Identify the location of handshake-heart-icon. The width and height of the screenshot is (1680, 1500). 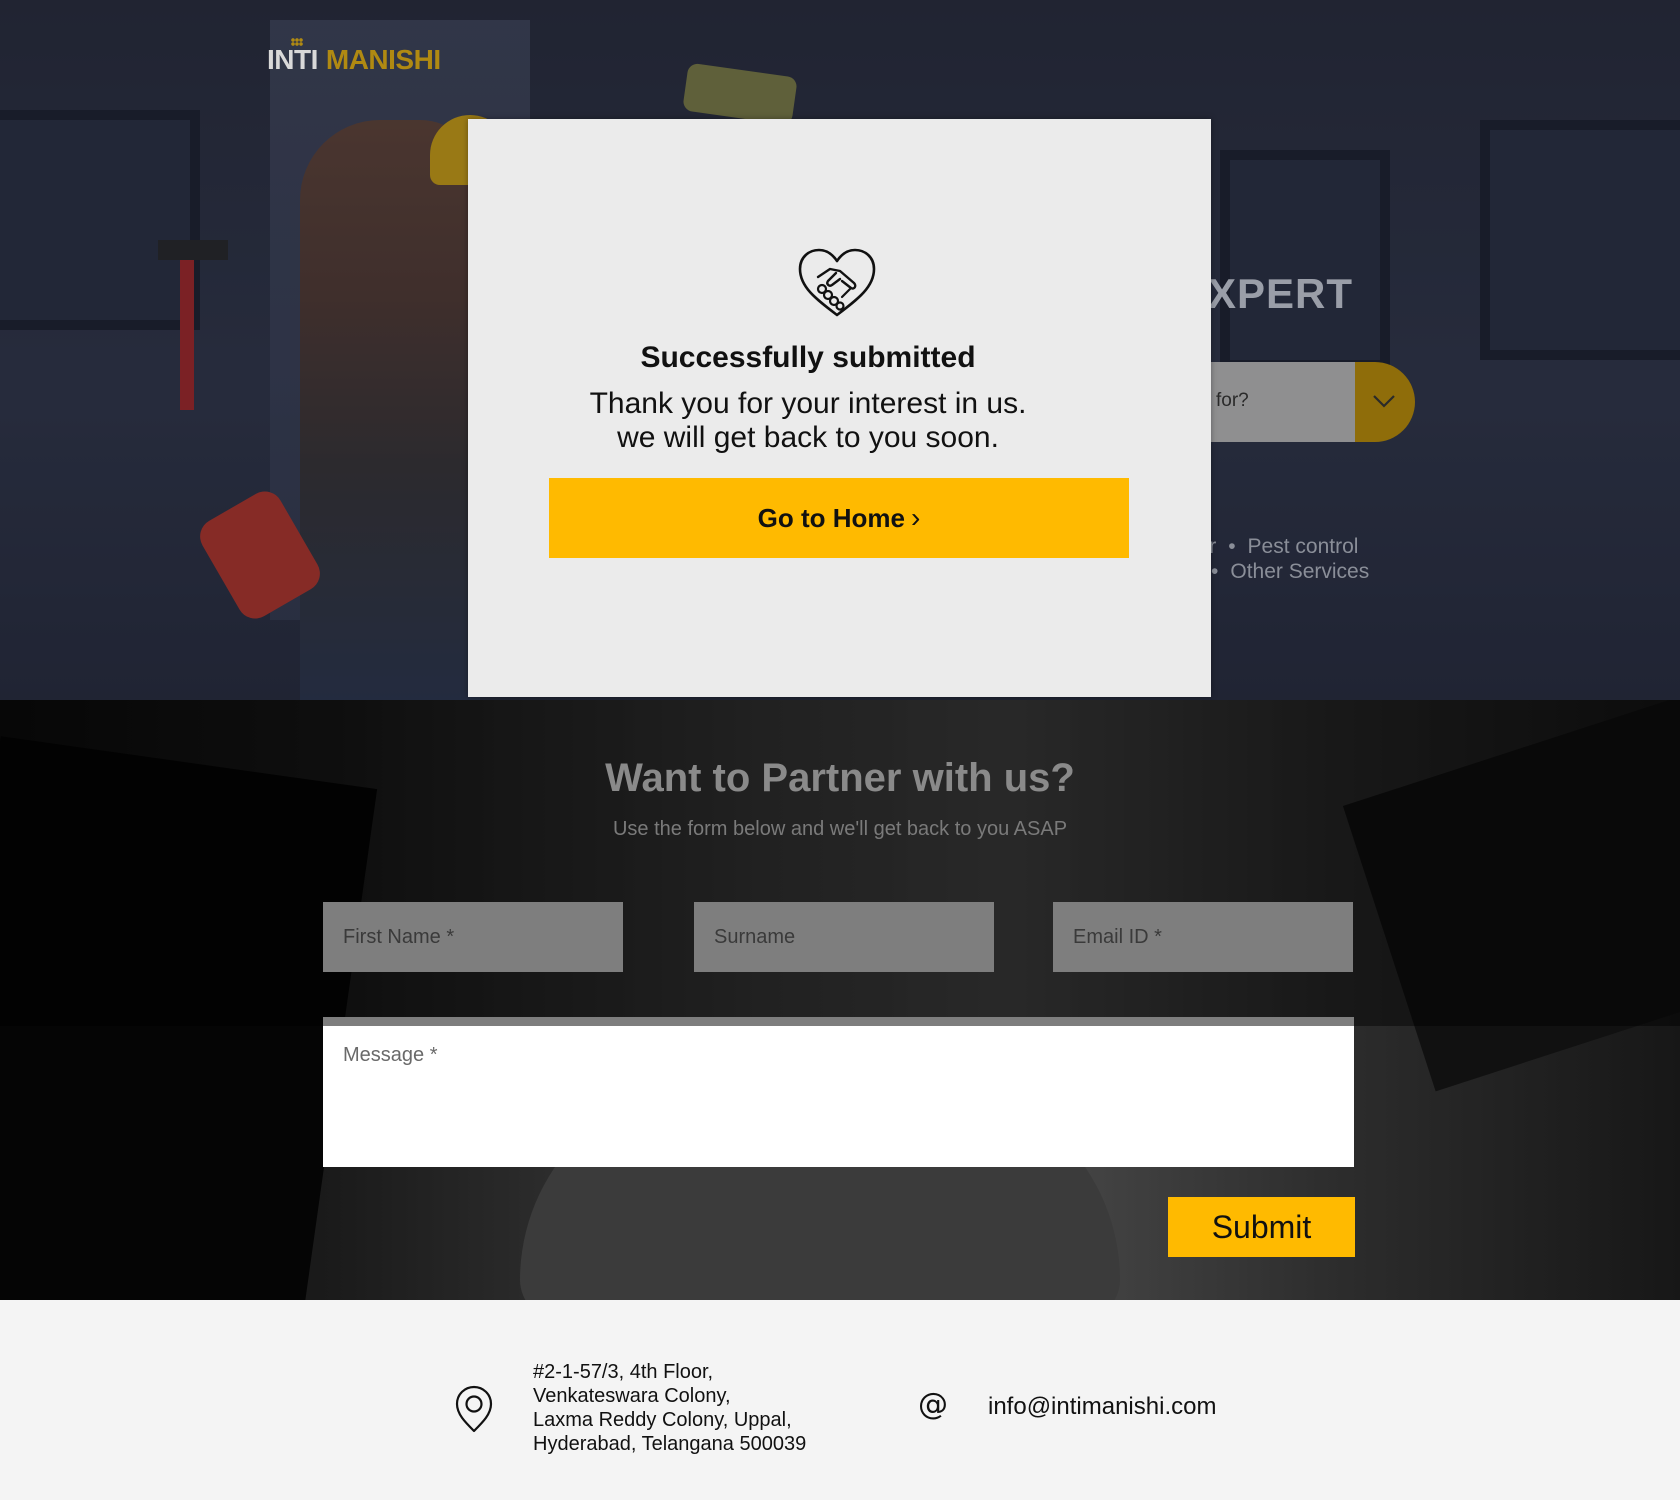
(837, 282).